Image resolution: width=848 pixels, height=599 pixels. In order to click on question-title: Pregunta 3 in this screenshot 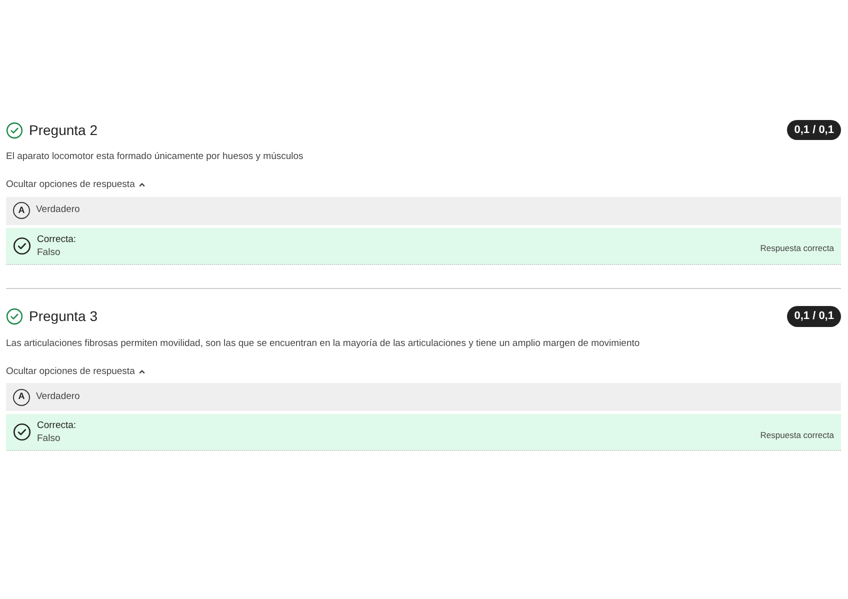, I will do `click(63, 316)`.